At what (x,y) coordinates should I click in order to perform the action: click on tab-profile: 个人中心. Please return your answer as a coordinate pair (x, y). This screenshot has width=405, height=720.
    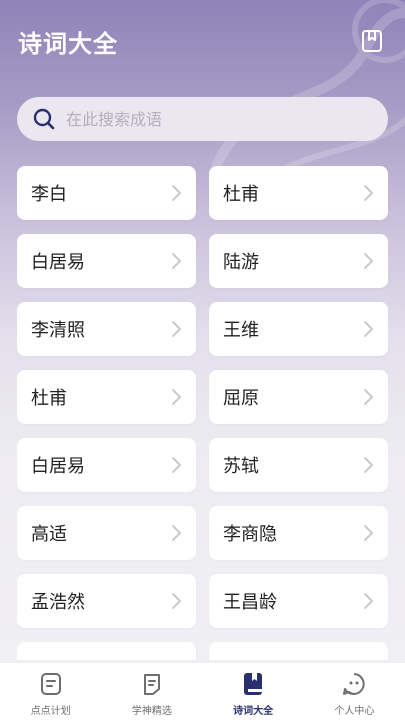
    Looking at the image, I should click on (354, 690).